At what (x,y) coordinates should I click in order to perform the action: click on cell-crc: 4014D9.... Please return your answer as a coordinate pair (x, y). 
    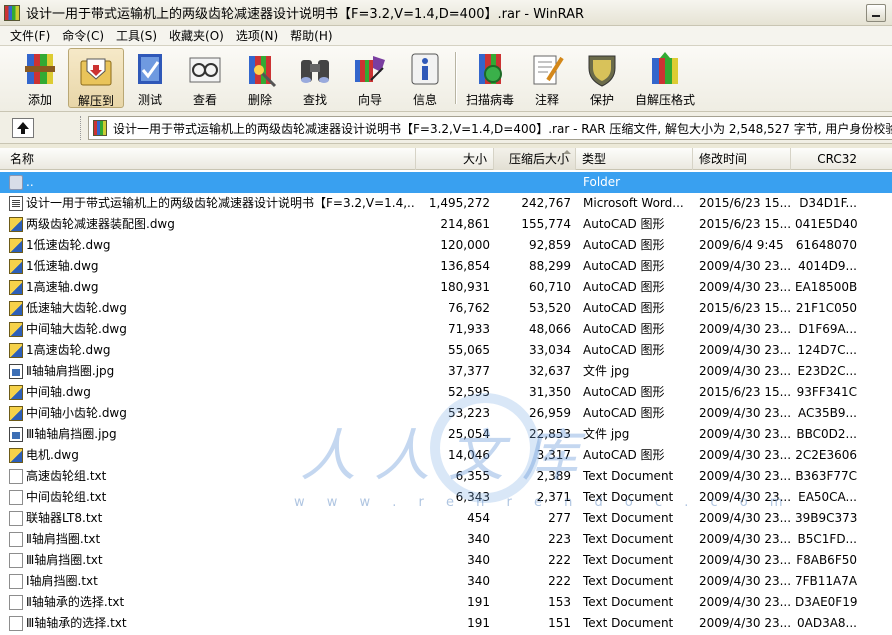
    Looking at the image, I should click on (827, 266).